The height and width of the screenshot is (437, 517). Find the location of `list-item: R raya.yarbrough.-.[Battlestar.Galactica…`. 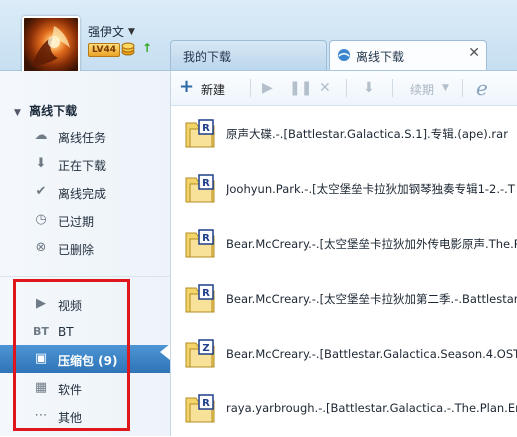

list-item: R raya.yarbrough.-.[Battlestar.Galactica… is located at coordinates (344, 409).